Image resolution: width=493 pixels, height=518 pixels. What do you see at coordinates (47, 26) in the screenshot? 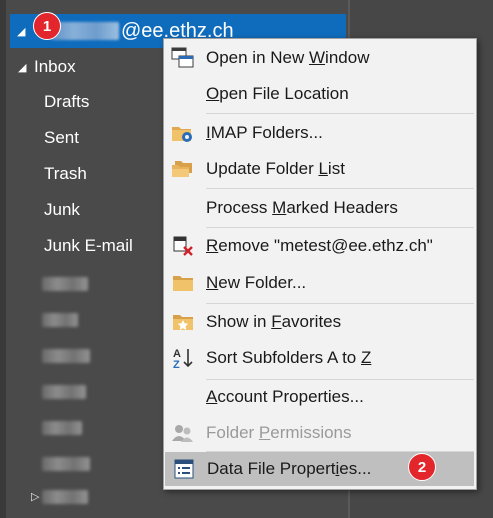
I see `step-badge-1: 1` at bounding box center [47, 26].